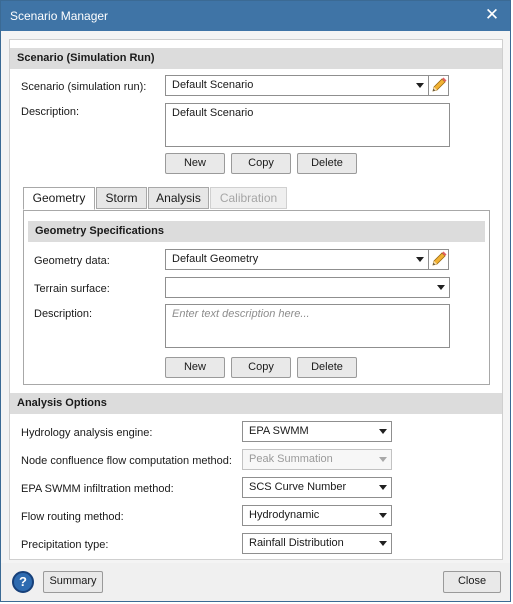 This screenshot has width=513, height=604. What do you see at coordinates (307, 287) in the screenshot?
I see `terrain-surface-combo` at bounding box center [307, 287].